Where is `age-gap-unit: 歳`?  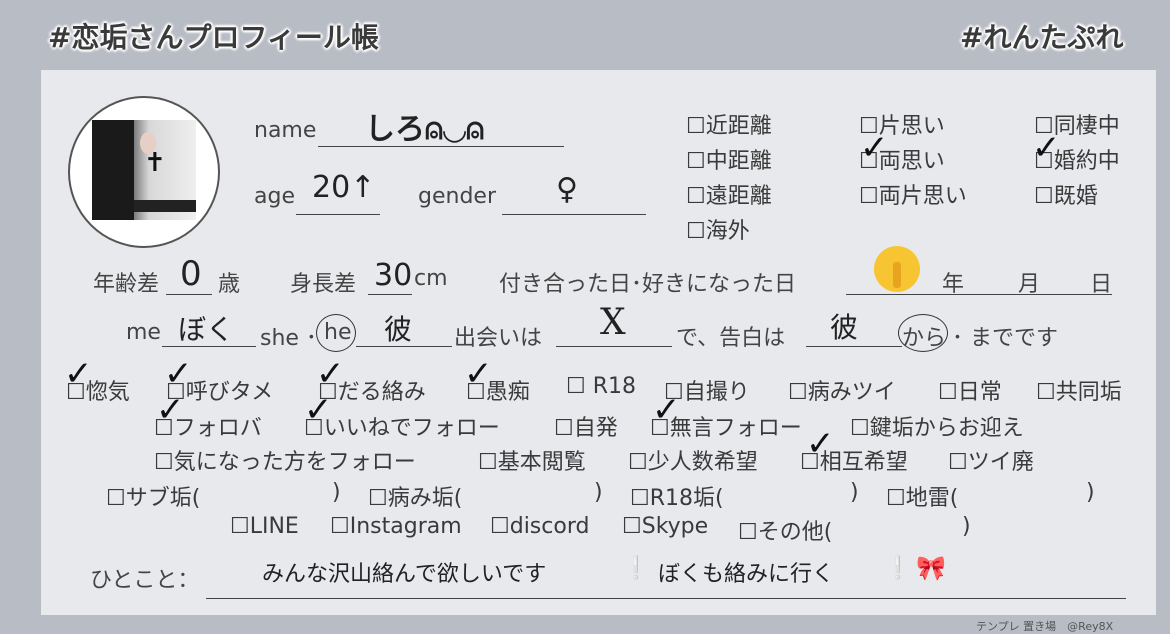
age-gap-unit: 歳 is located at coordinates (229, 284).